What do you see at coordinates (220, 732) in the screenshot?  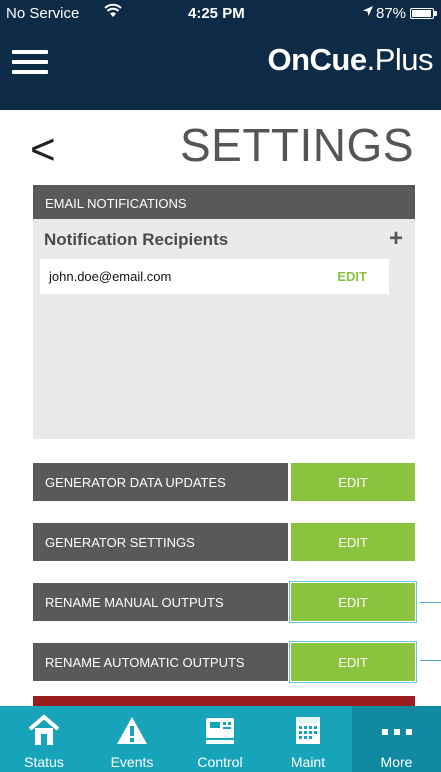 I see `controller-icon` at bounding box center [220, 732].